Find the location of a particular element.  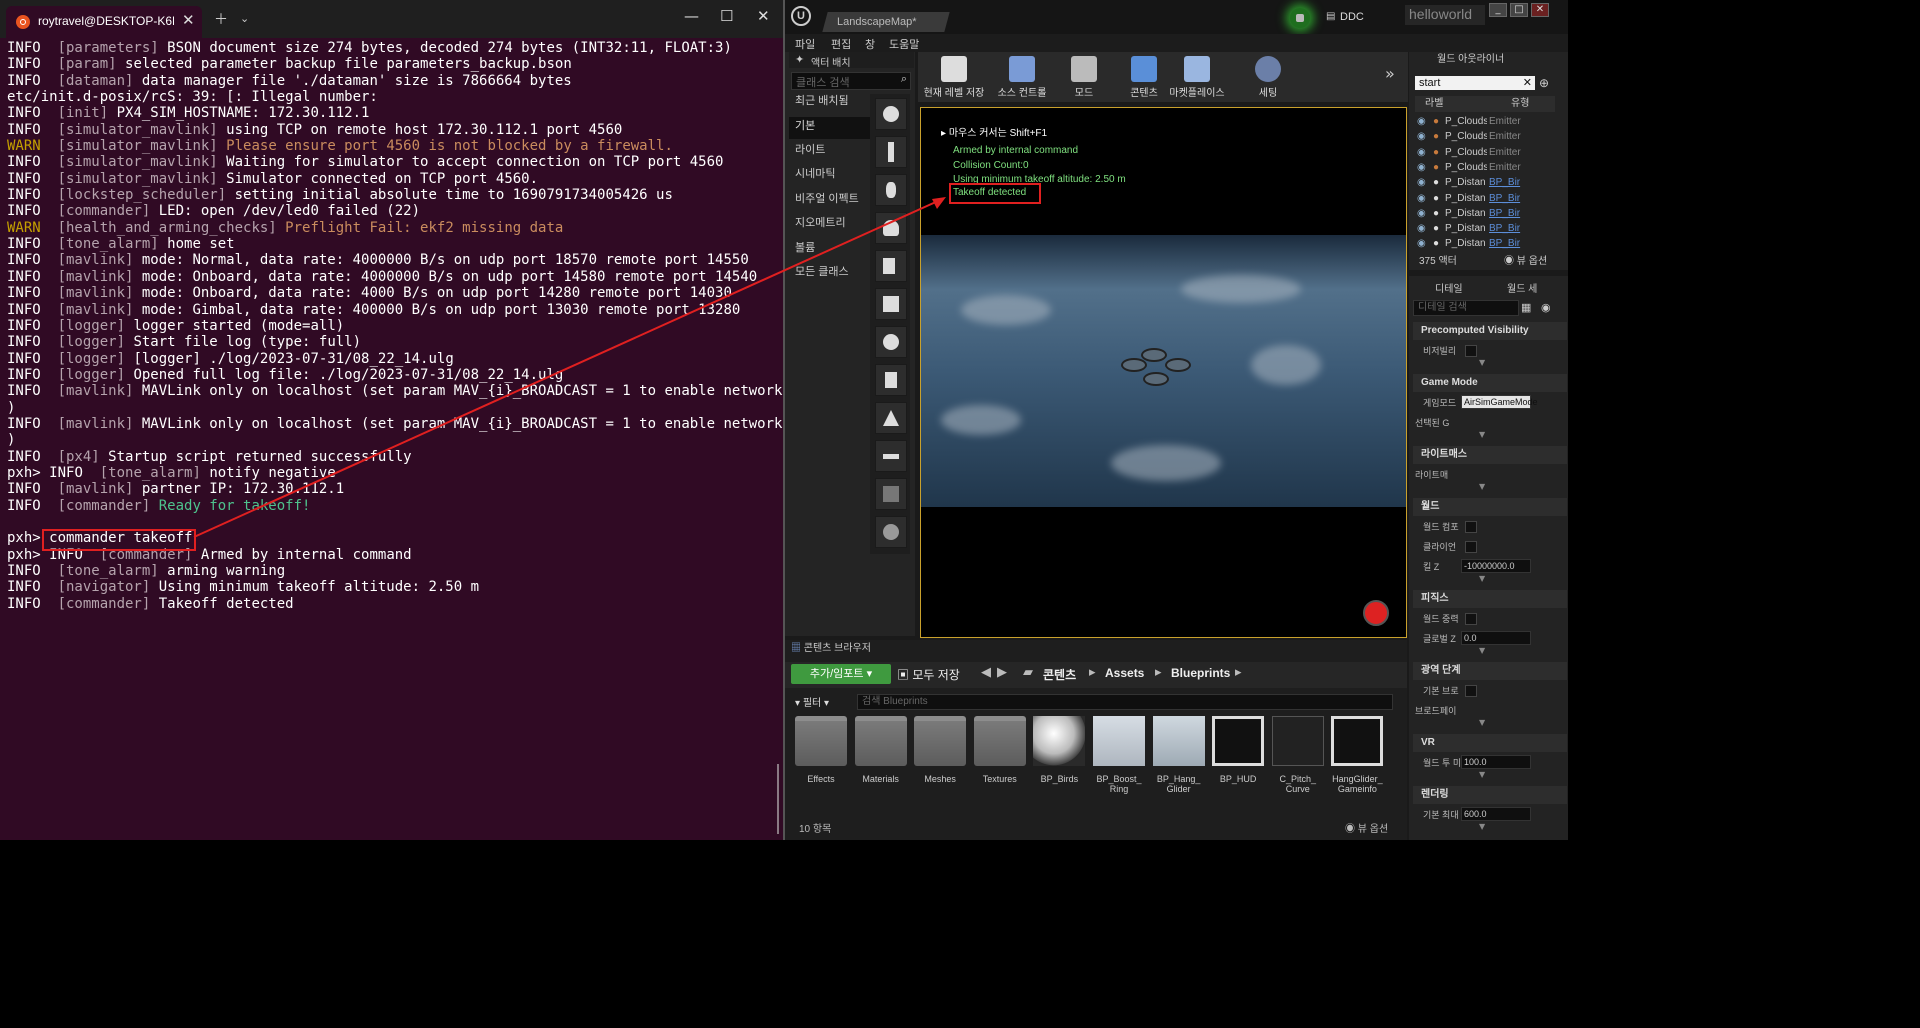

world-settings-tab: 월드 세 is located at coordinates (1522, 287).